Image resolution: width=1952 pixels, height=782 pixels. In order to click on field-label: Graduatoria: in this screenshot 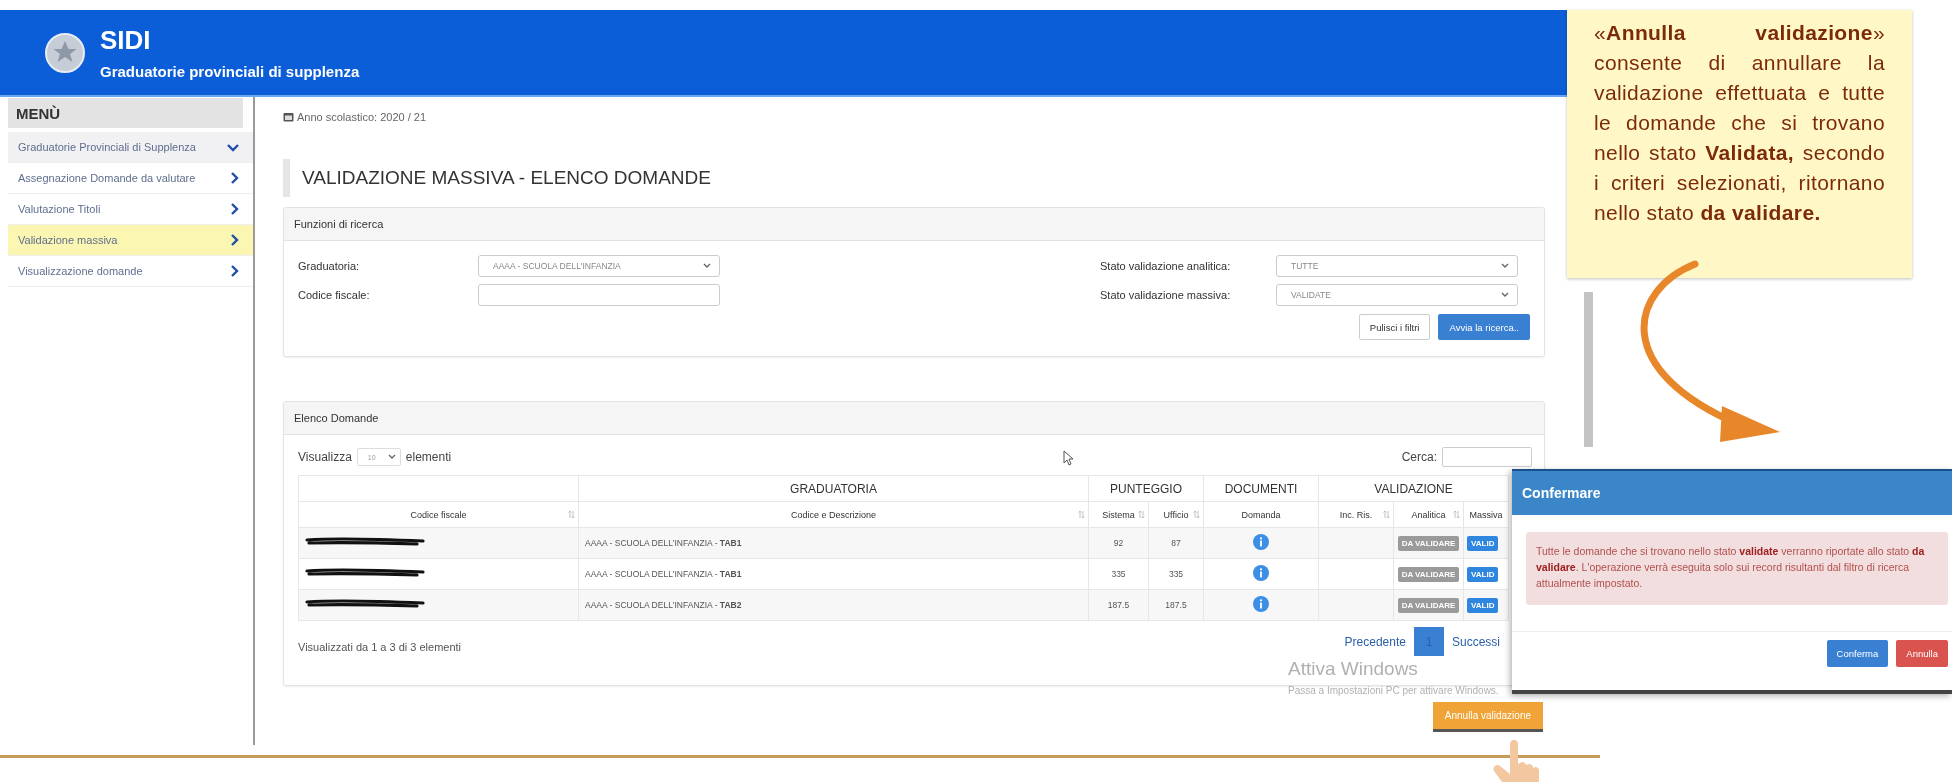, I will do `click(329, 266)`.